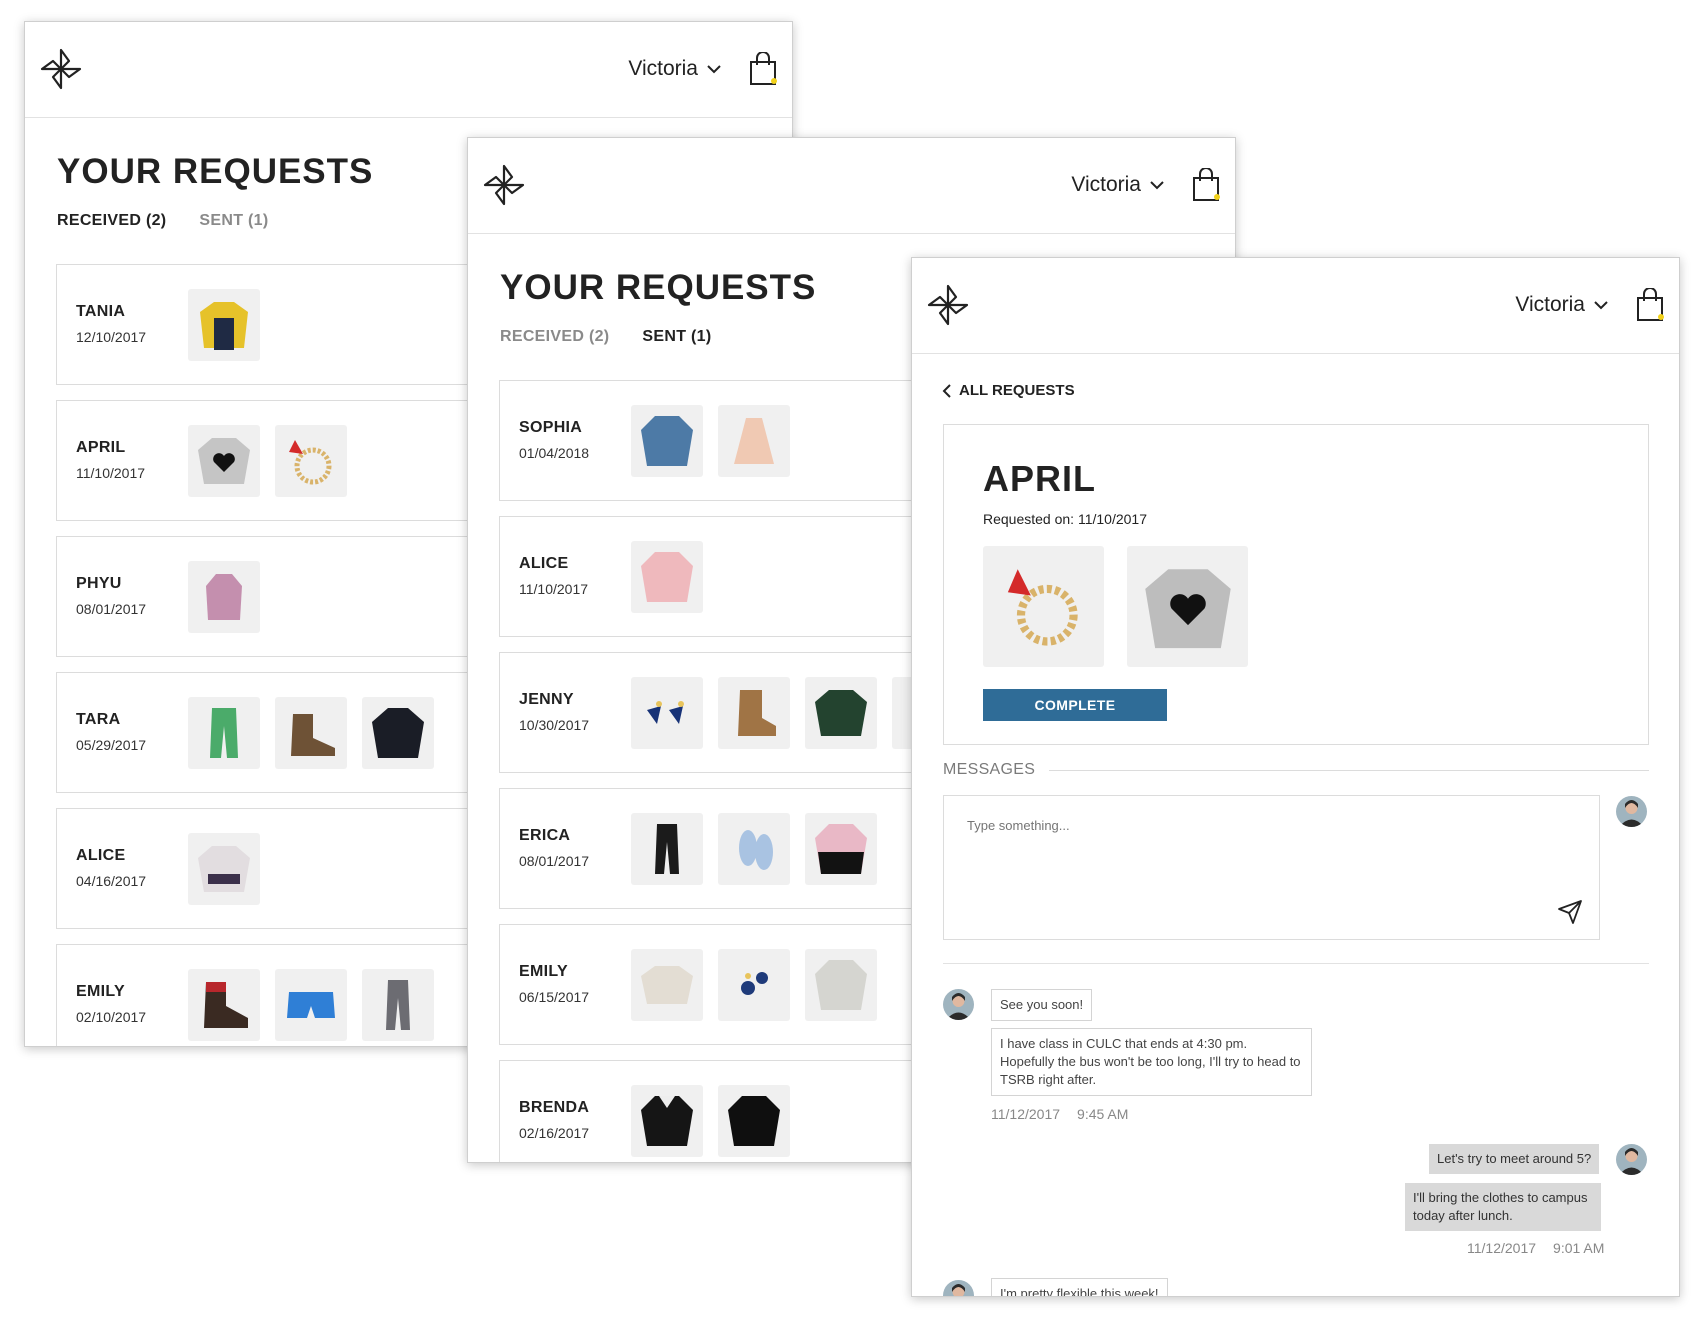 The height and width of the screenshot is (1323, 1703). What do you see at coordinates (1570, 912) in the screenshot?
I see `send-icon` at bounding box center [1570, 912].